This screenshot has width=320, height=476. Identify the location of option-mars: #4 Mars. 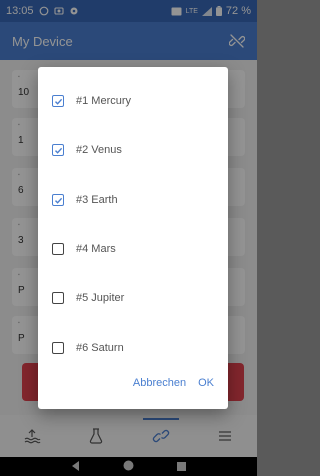
(132, 249).